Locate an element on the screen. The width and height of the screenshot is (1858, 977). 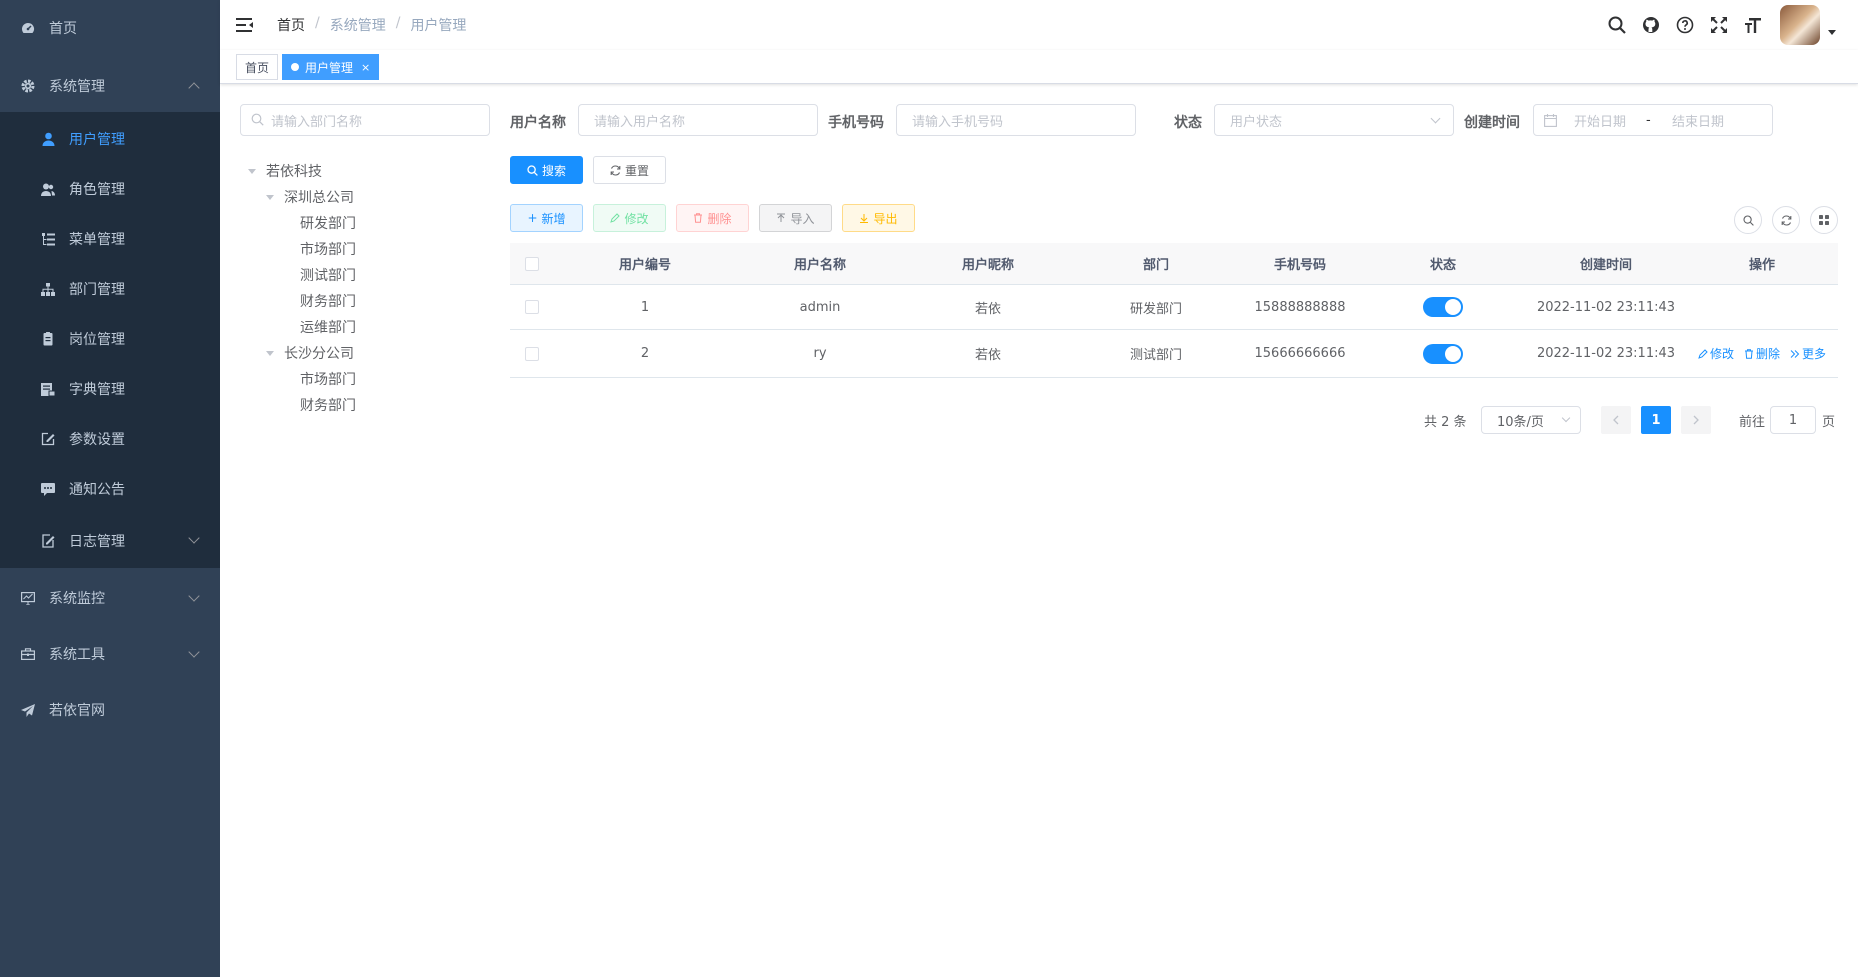
gear-icon is located at coordinates (28, 86).